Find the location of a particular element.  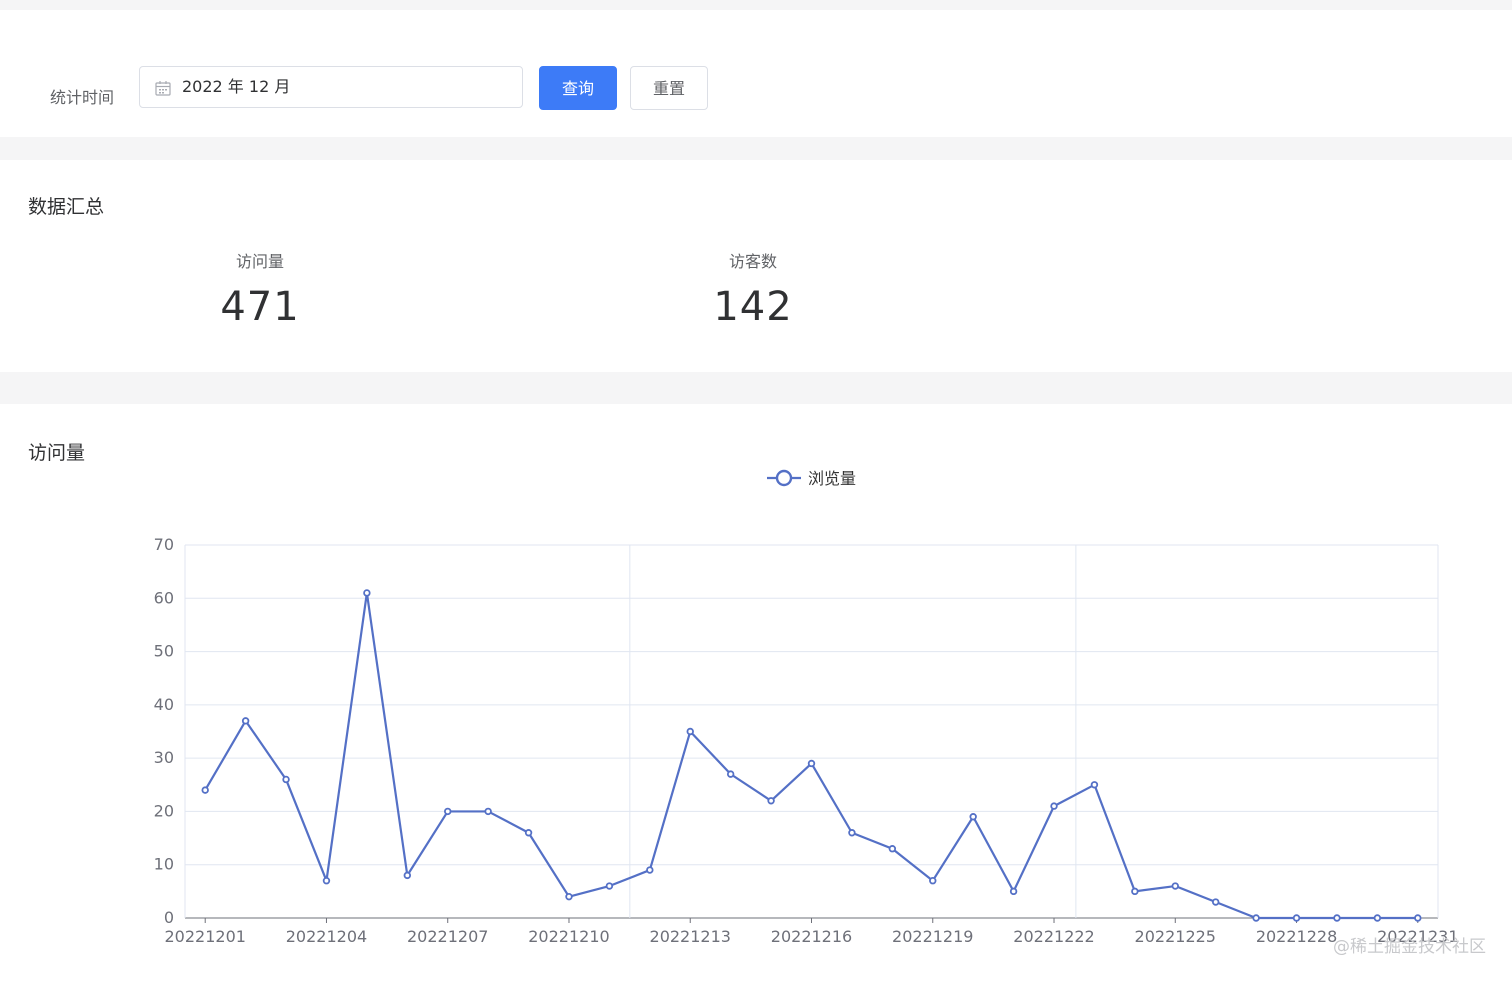

y-tick-label: 20 is located at coordinates (164, 810).